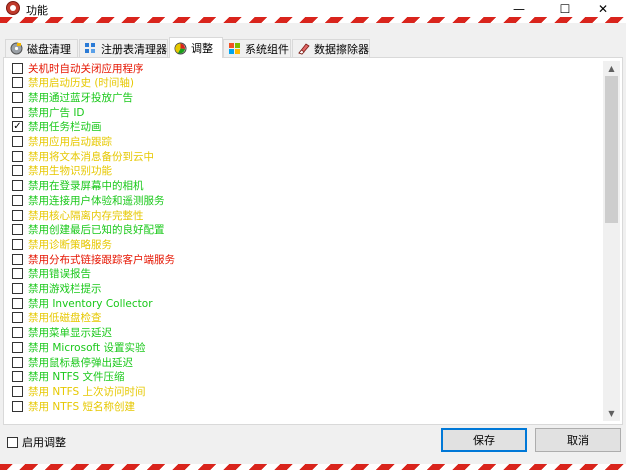  What do you see at coordinates (180, 48) in the screenshot?
I see `tweaks-icon` at bounding box center [180, 48].